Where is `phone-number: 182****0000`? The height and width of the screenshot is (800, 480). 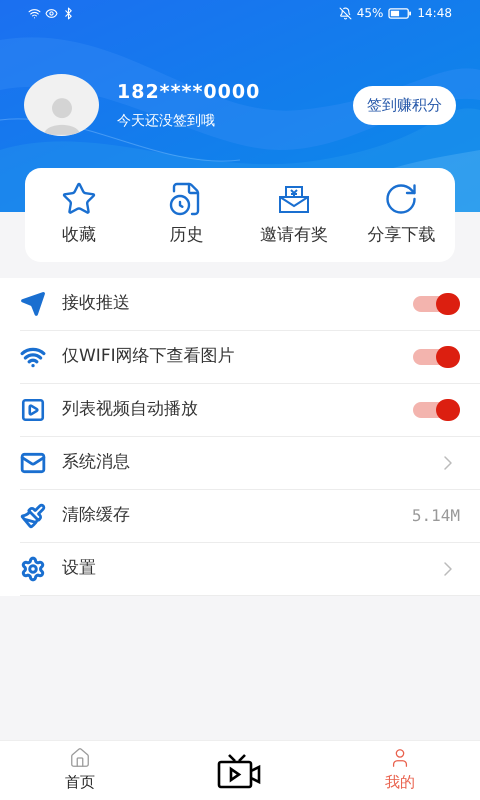 phone-number: 182****0000 is located at coordinates (189, 93).